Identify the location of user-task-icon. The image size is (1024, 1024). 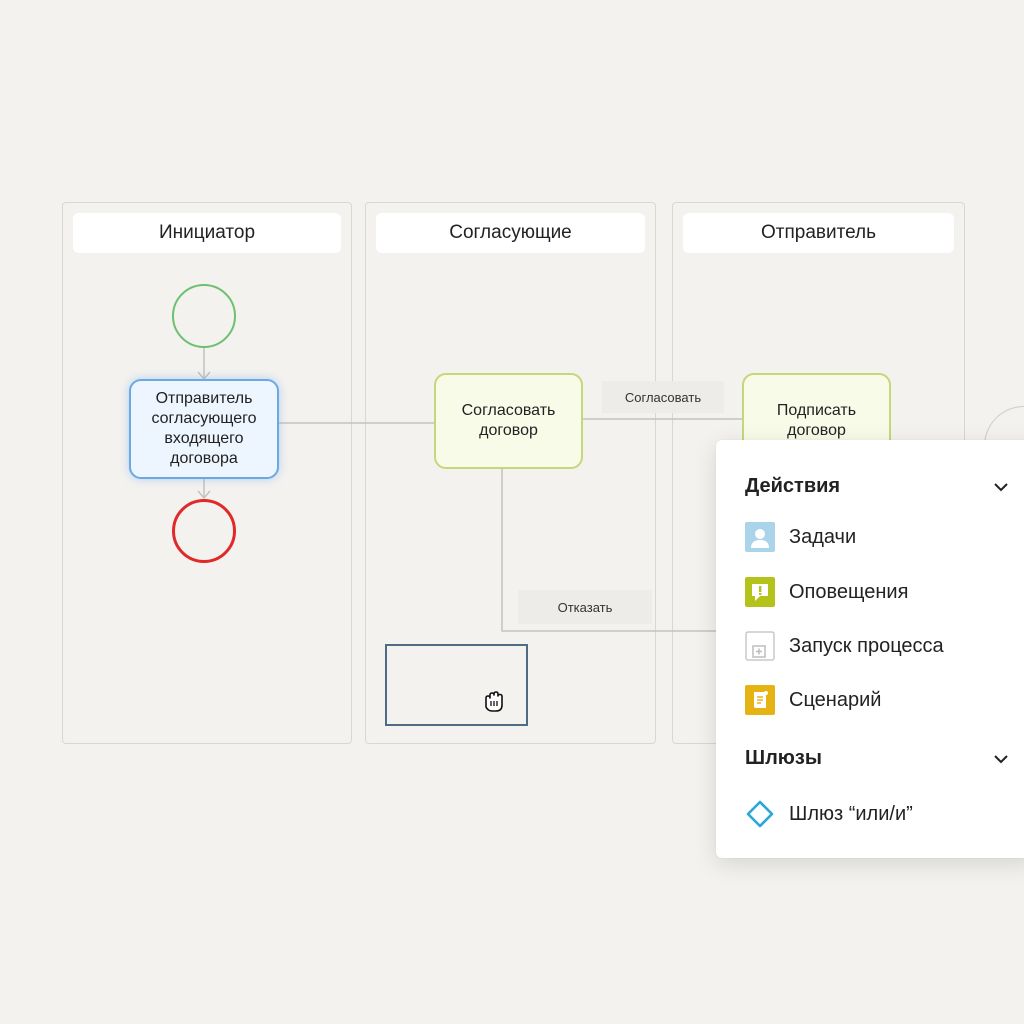
(760, 537).